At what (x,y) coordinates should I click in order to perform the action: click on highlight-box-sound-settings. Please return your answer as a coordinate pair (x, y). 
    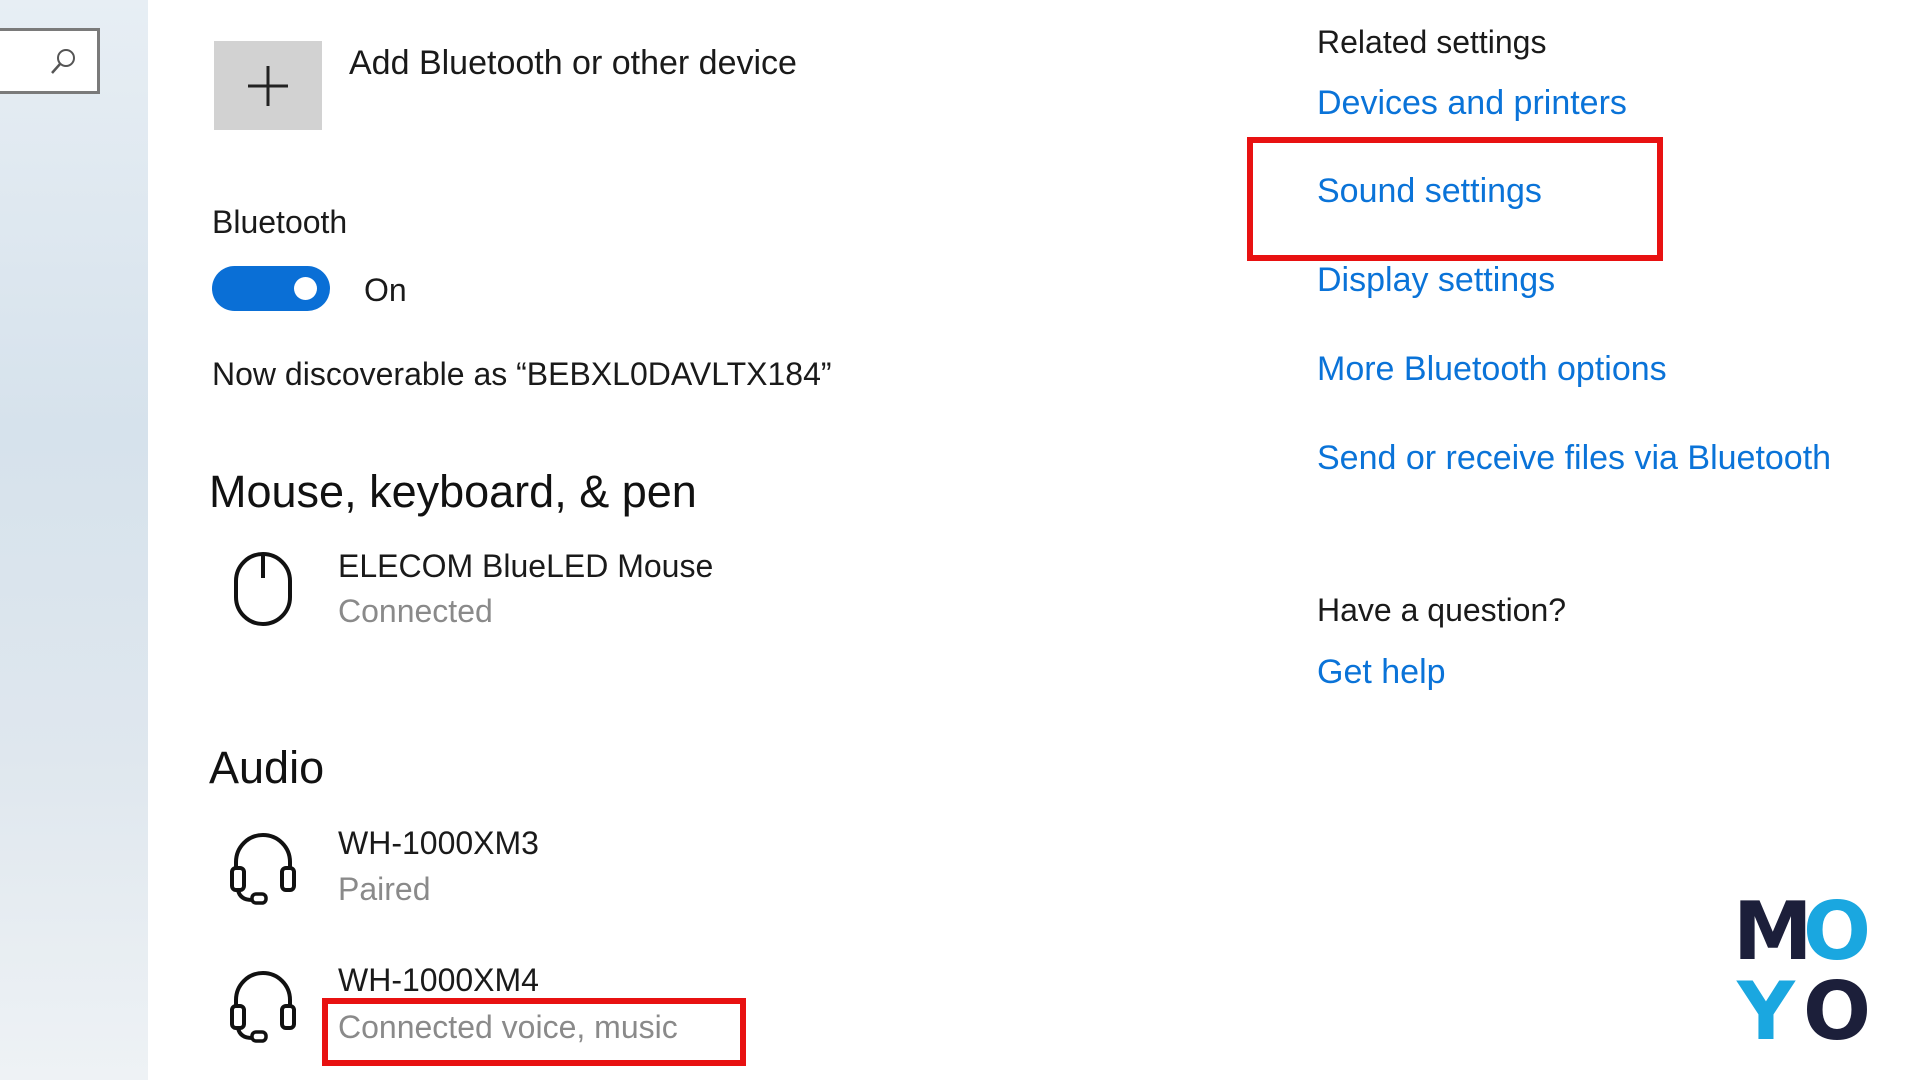
    Looking at the image, I should click on (1455, 199).